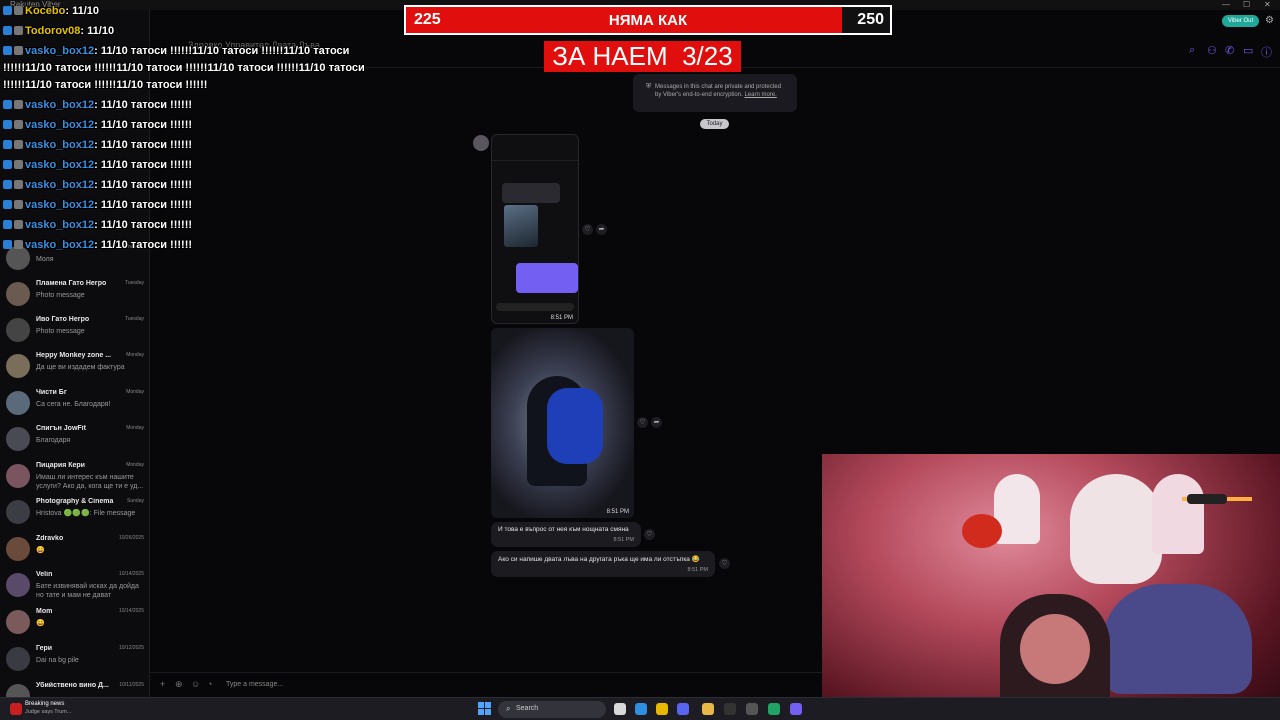  I want to click on conversation-name: Zdravko, so click(50, 538).